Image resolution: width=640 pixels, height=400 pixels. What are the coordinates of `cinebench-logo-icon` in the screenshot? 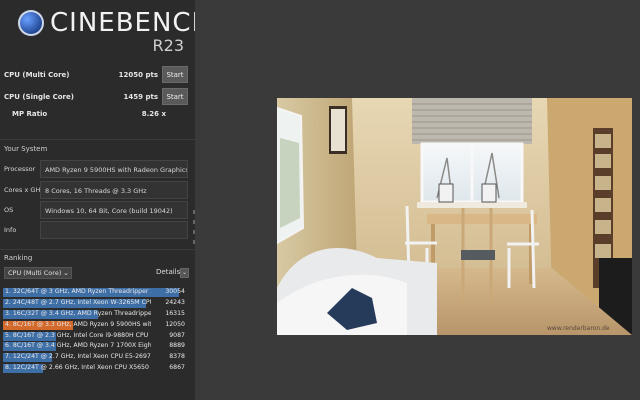 It's located at (31, 23).